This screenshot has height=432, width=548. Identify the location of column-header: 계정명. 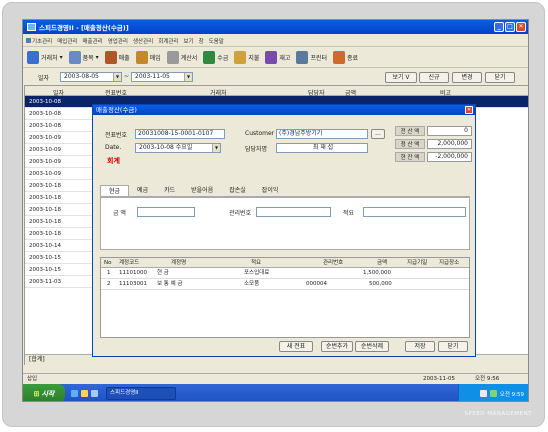
(179, 263).